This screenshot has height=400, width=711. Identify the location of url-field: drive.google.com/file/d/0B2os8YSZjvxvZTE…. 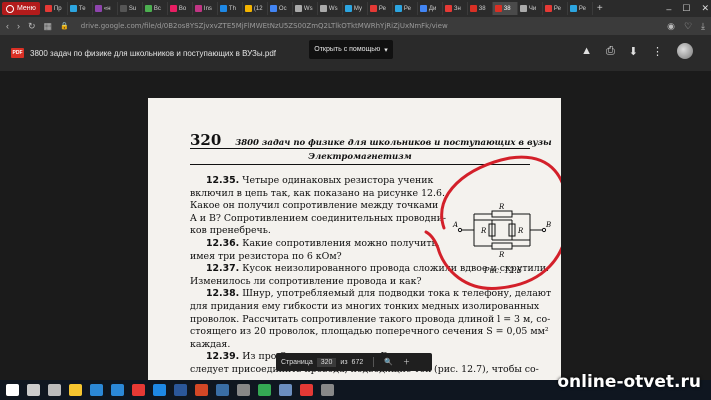
(264, 26).